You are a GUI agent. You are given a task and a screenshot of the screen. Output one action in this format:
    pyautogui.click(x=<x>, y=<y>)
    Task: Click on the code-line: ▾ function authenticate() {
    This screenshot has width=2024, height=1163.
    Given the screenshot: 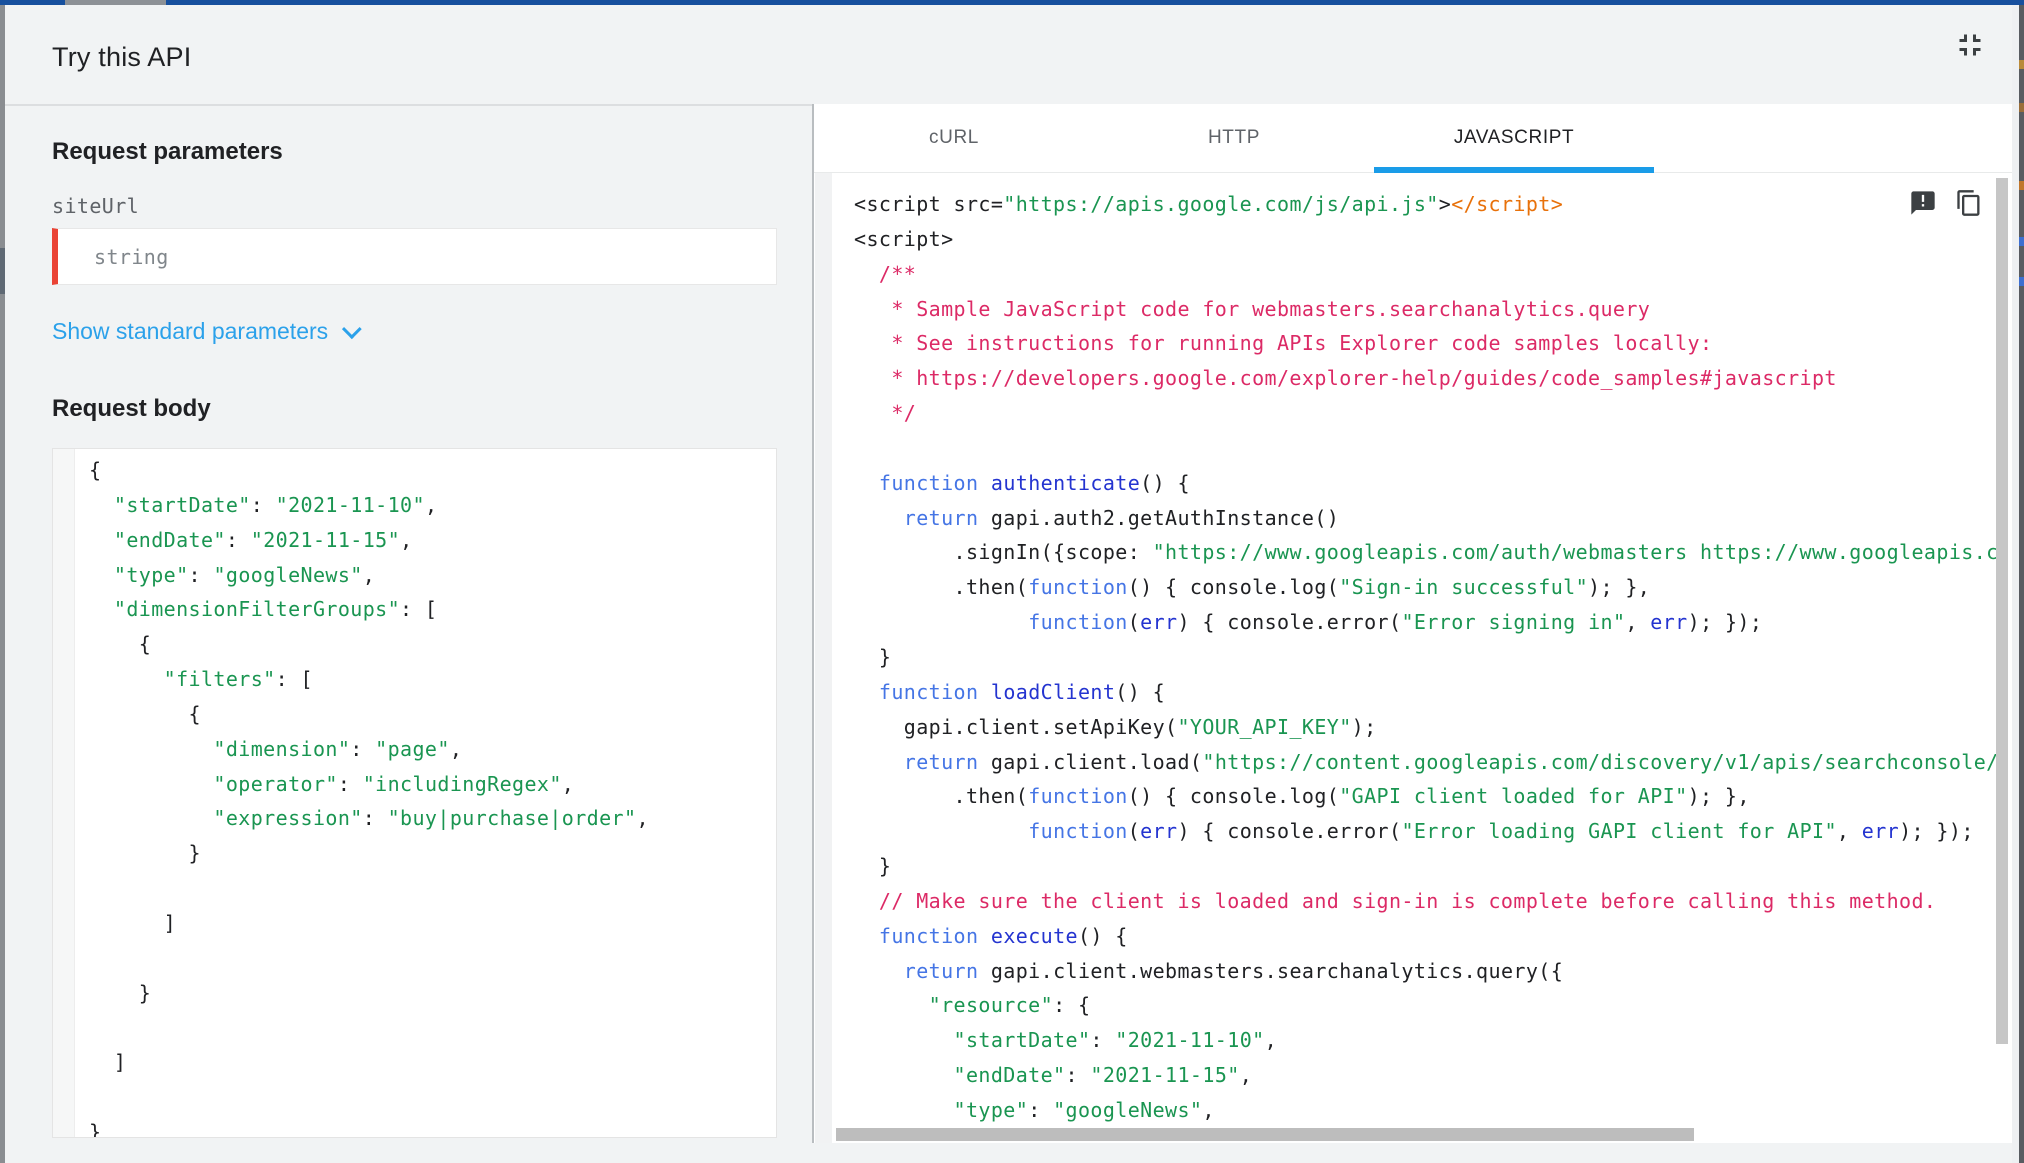 What is the action you would take?
    pyautogui.click(x=1034, y=482)
    